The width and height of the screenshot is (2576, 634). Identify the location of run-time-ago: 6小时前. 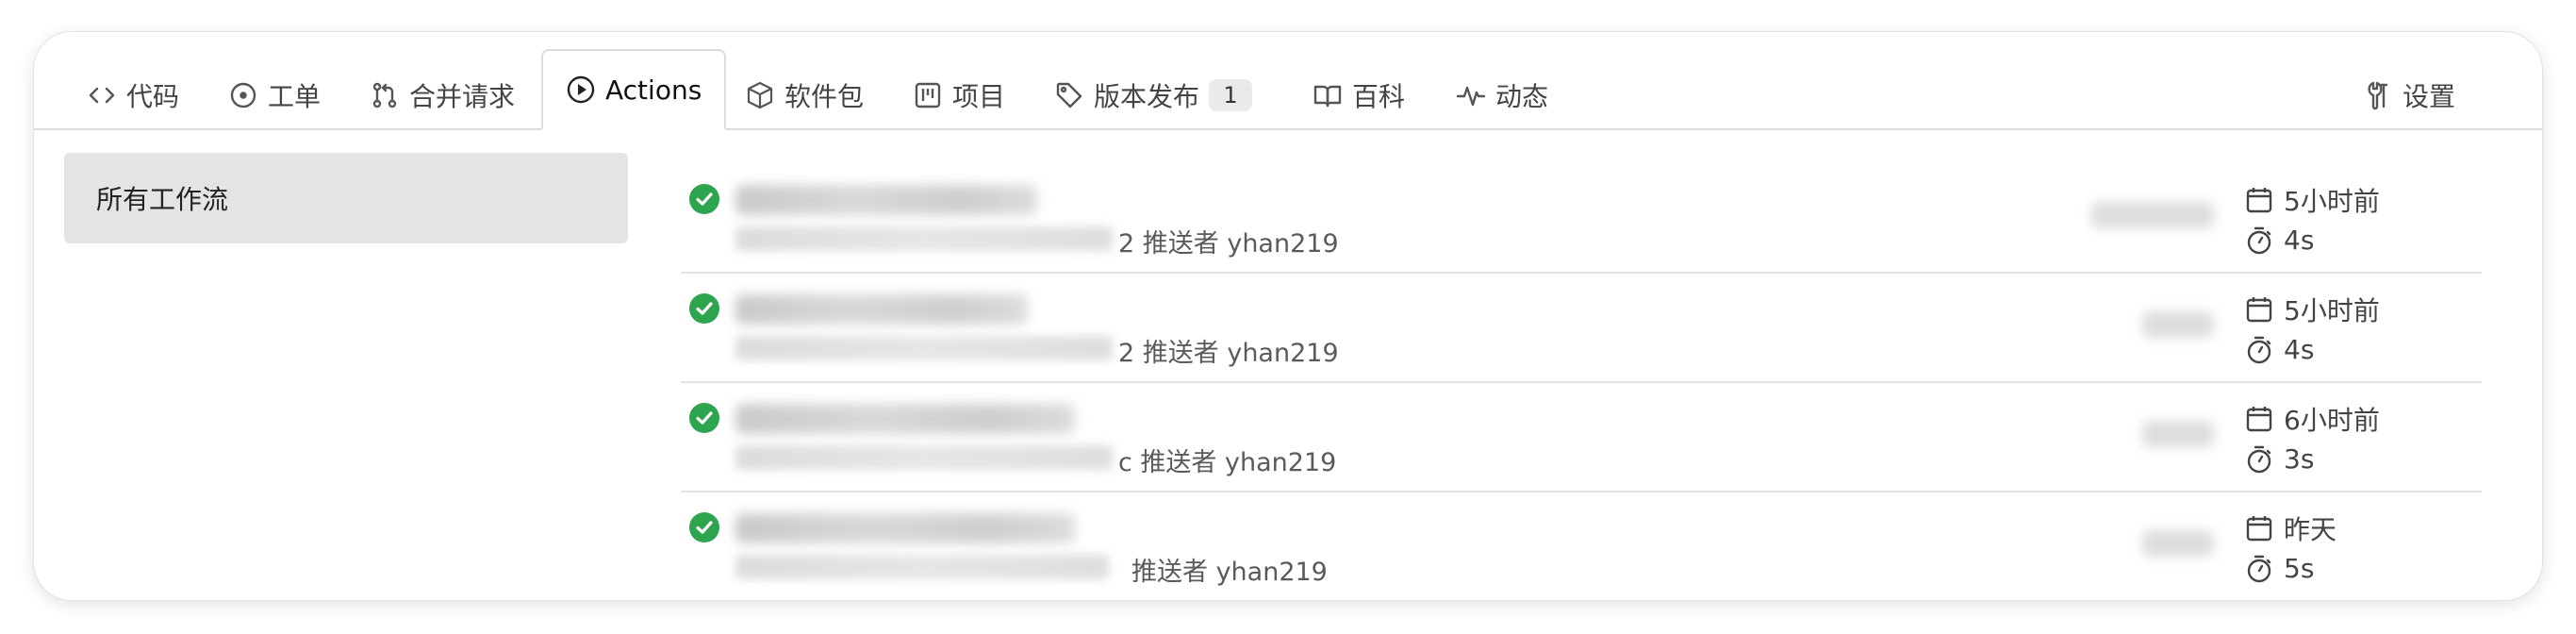
(2312, 419).